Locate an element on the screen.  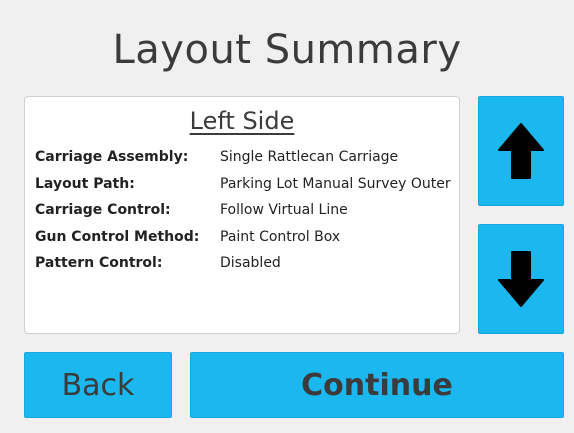
panel-heading: Left Side is located at coordinates (242, 121).